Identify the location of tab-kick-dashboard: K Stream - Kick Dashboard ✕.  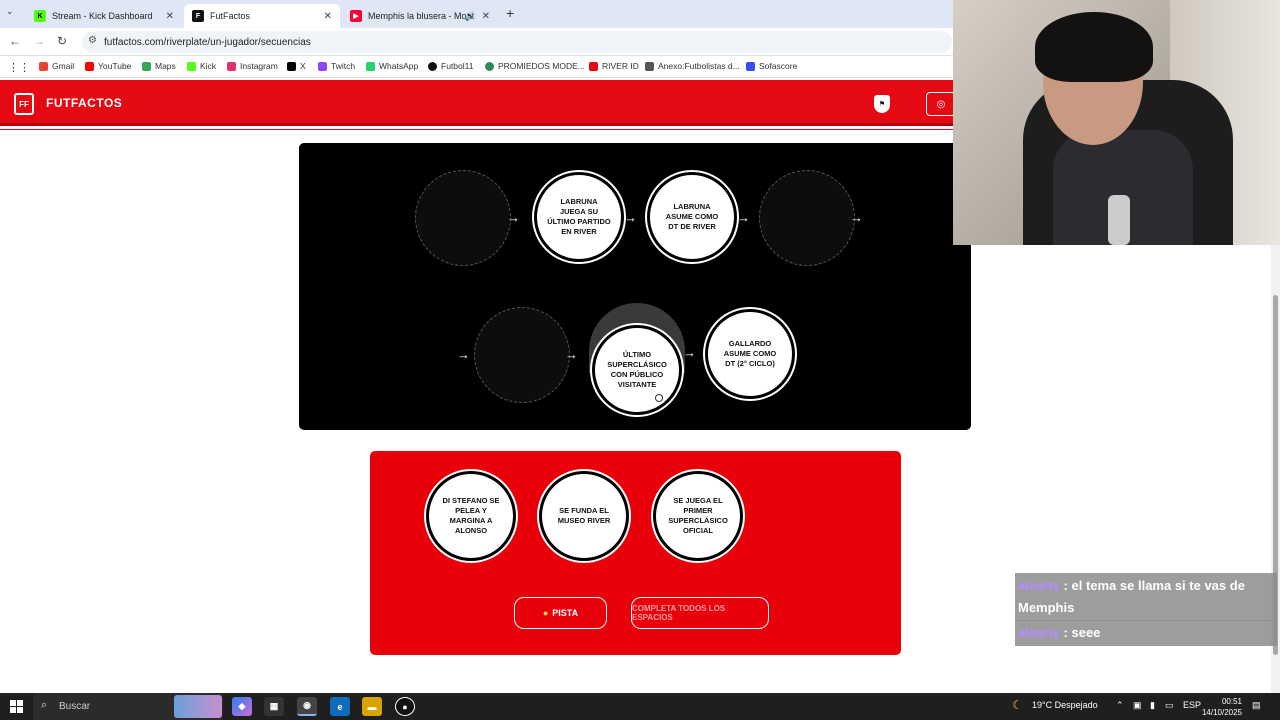
(104, 16).